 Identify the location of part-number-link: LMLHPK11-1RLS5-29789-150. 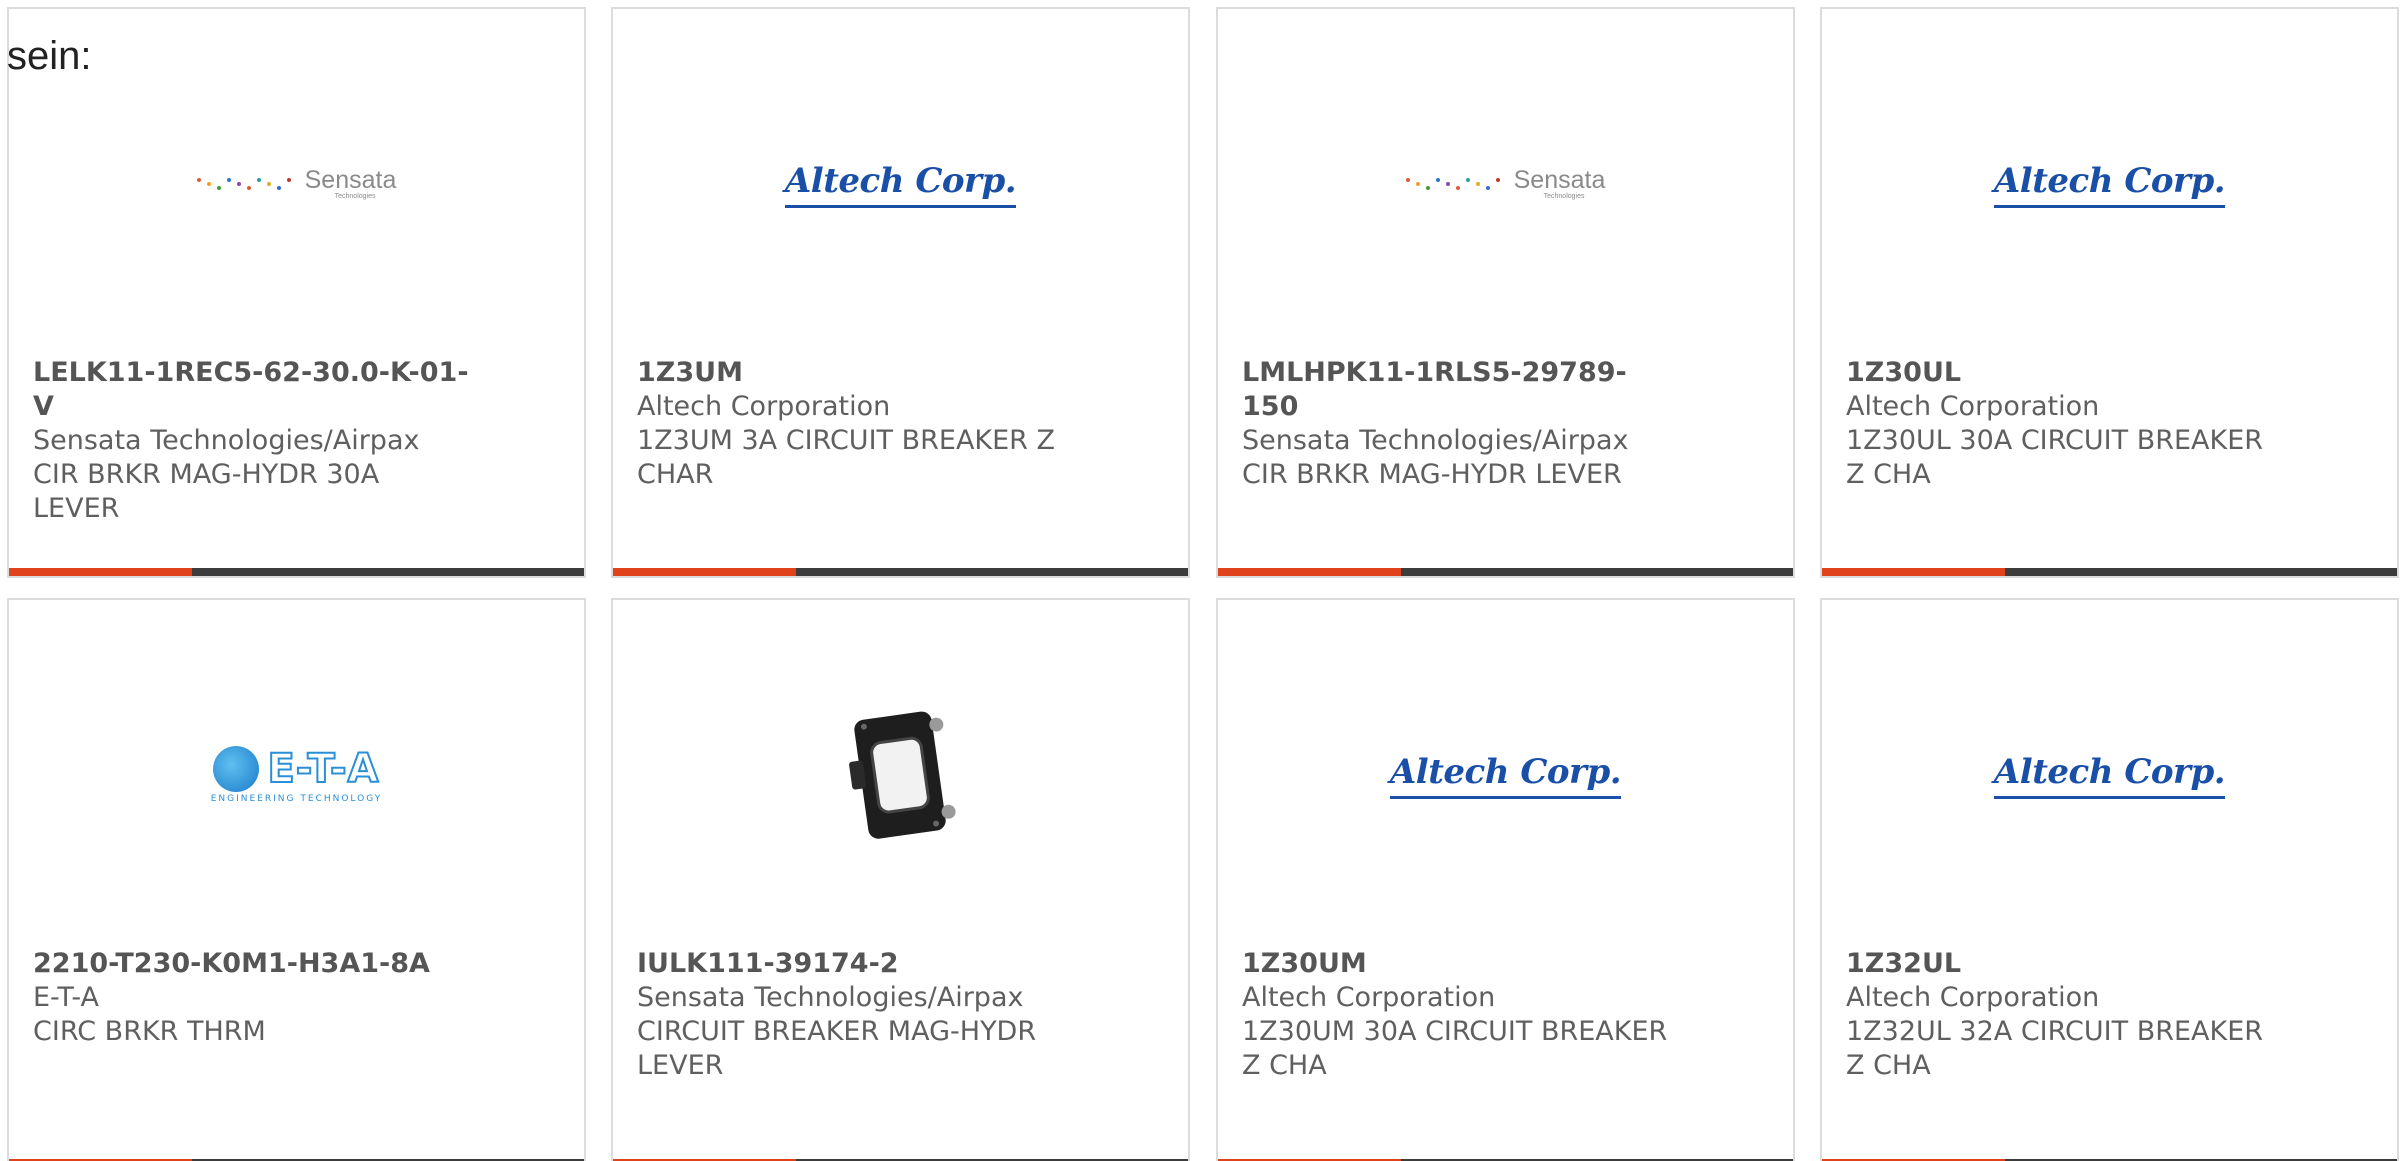
(1462, 390).